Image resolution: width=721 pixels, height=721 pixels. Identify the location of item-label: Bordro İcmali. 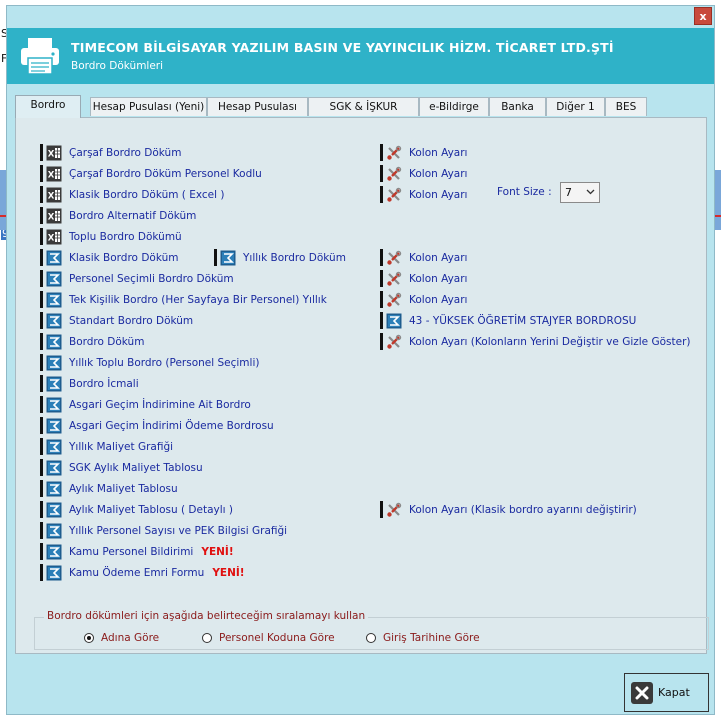
(104, 383).